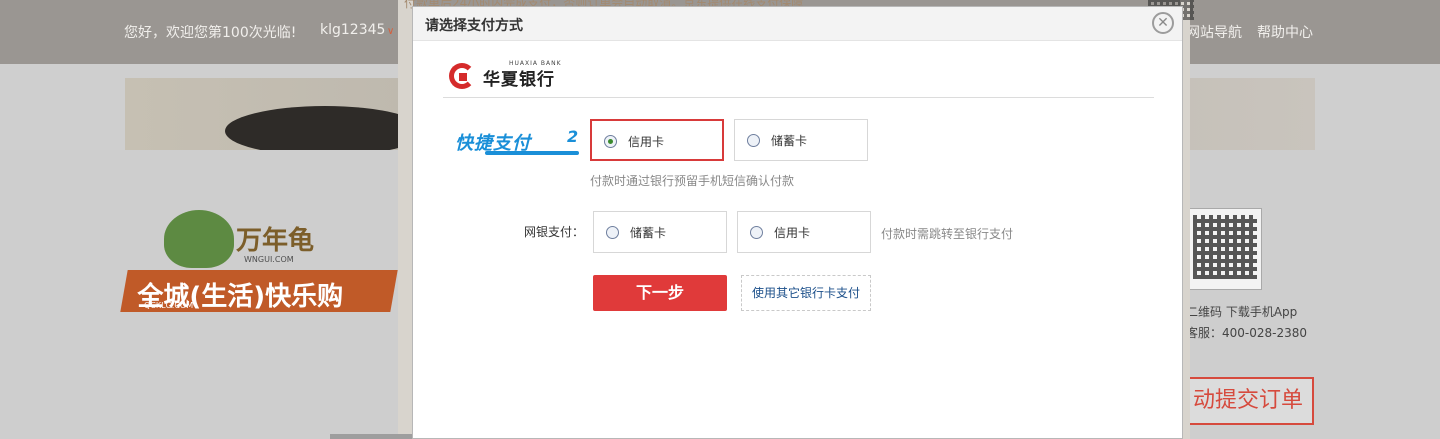  What do you see at coordinates (352, 30) in the screenshot?
I see `username-link: klg12345` at bounding box center [352, 30].